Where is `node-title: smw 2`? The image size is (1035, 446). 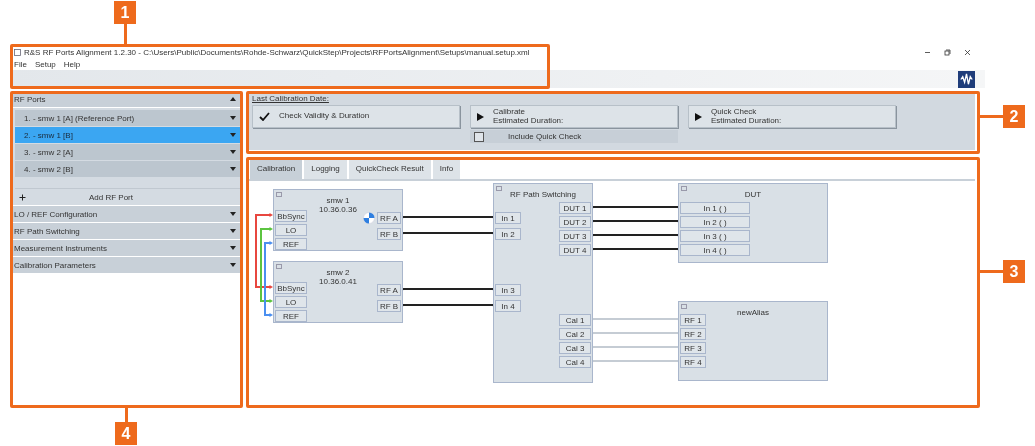
node-title: smw 2 is located at coordinates (338, 272).